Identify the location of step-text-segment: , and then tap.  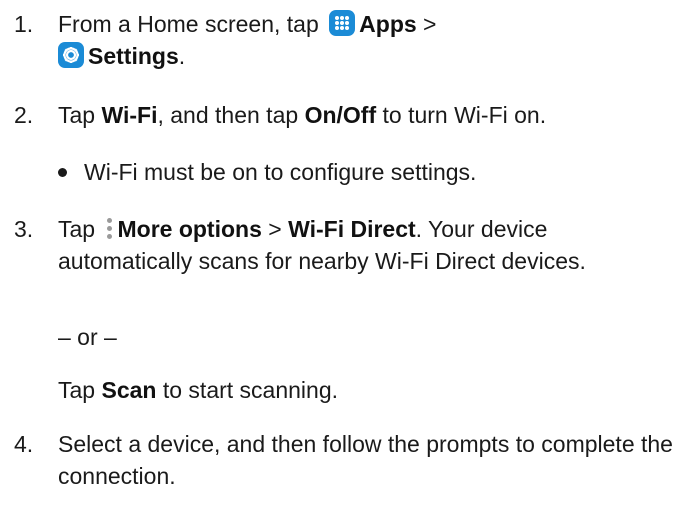
(231, 115).